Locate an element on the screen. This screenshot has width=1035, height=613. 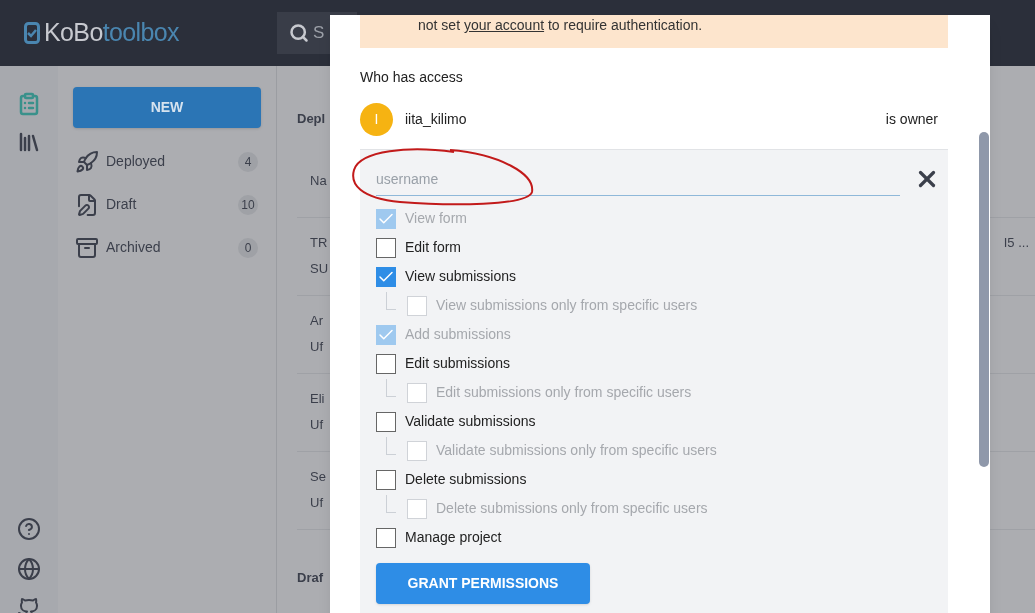
row-text: Se is located at coordinates (318, 477).